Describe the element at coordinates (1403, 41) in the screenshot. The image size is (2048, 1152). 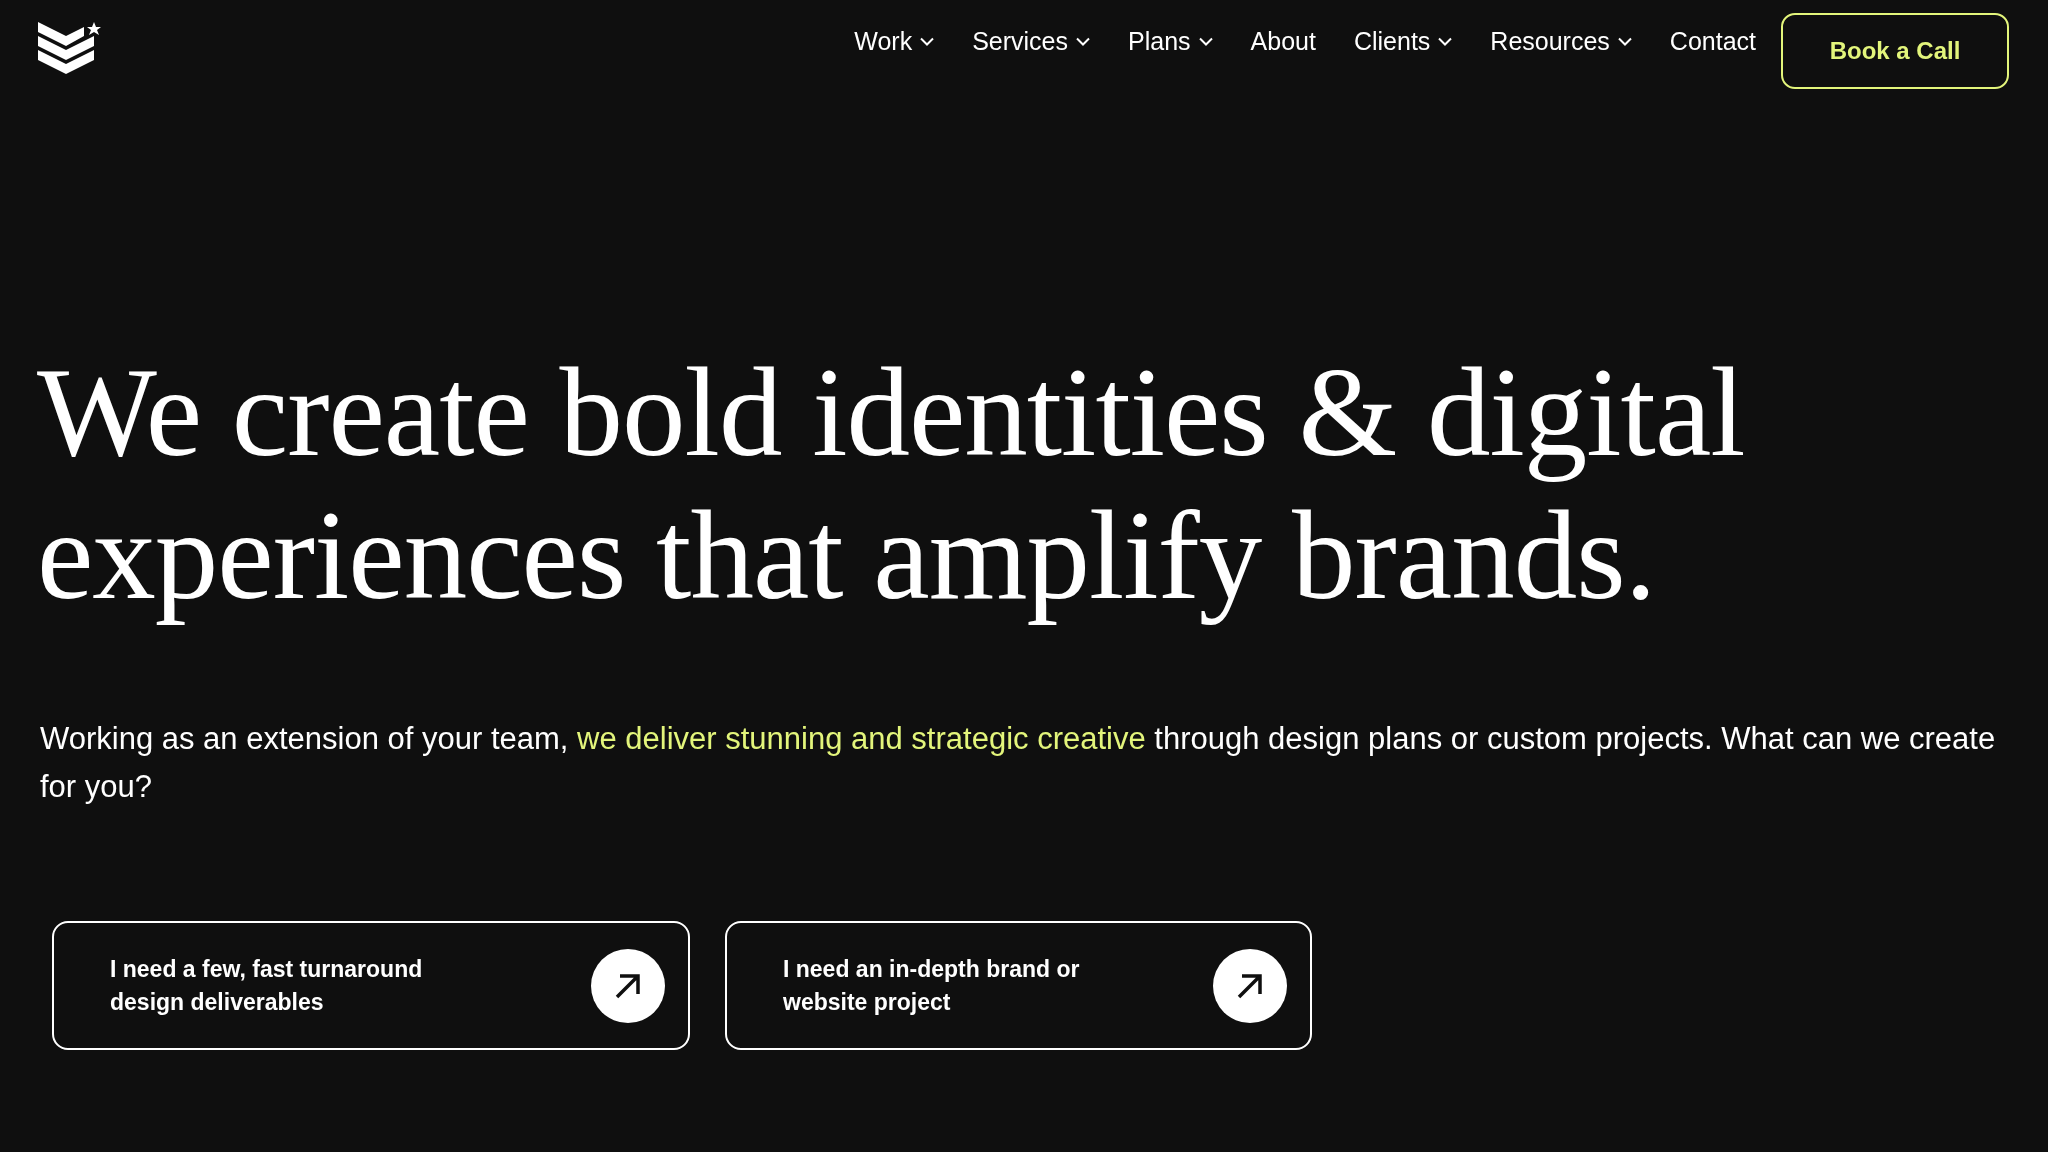
I see `nav-dropdown: Clients` at that location.